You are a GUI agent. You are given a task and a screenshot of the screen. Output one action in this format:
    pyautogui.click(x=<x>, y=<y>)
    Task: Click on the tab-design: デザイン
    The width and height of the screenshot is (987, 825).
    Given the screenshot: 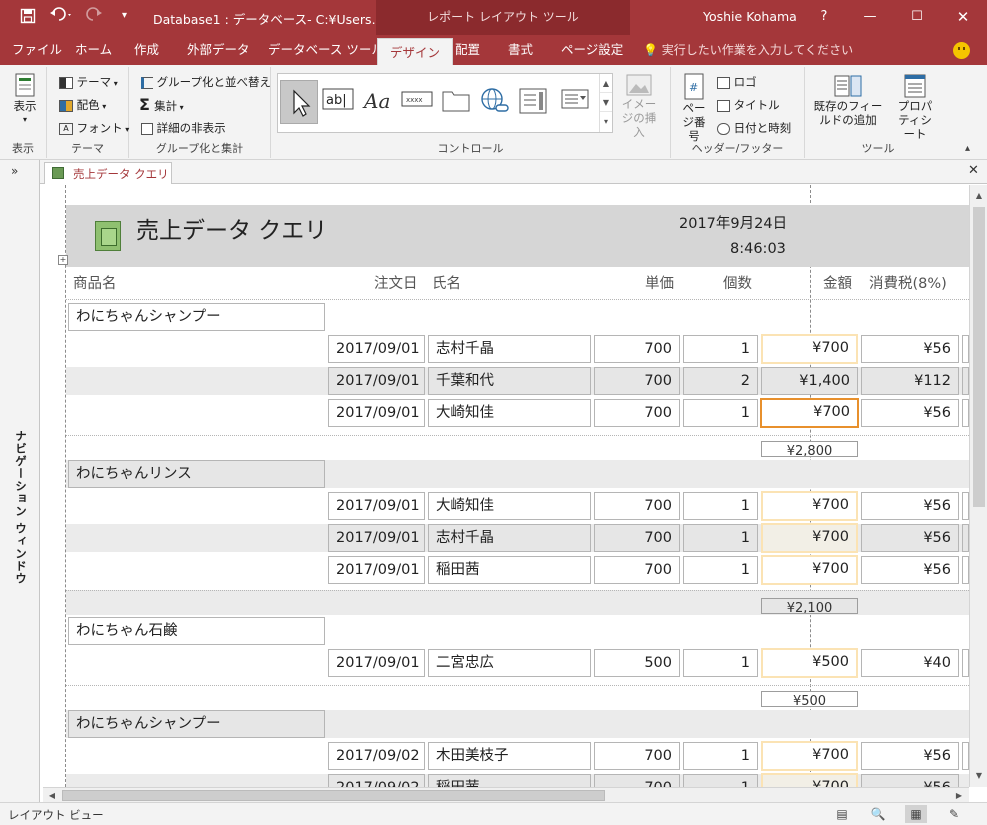 What is the action you would take?
    pyautogui.click(x=415, y=51)
    